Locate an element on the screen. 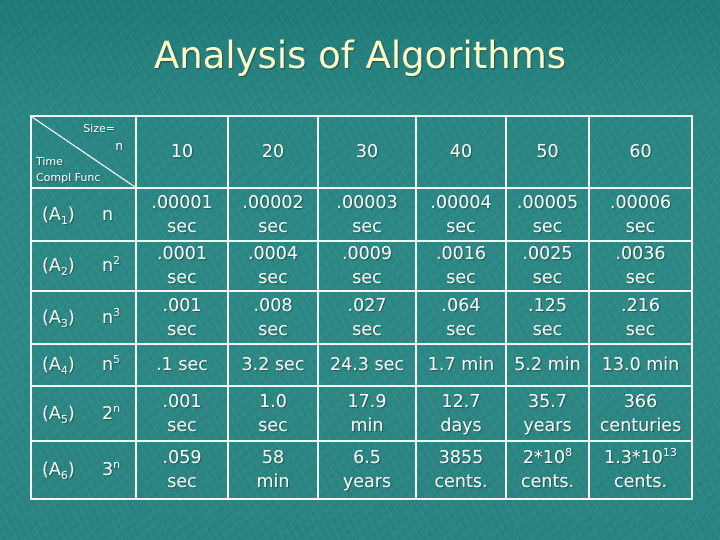 This screenshot has height=540, width=720. value-text: .059 is located at coordinates (182, 458).